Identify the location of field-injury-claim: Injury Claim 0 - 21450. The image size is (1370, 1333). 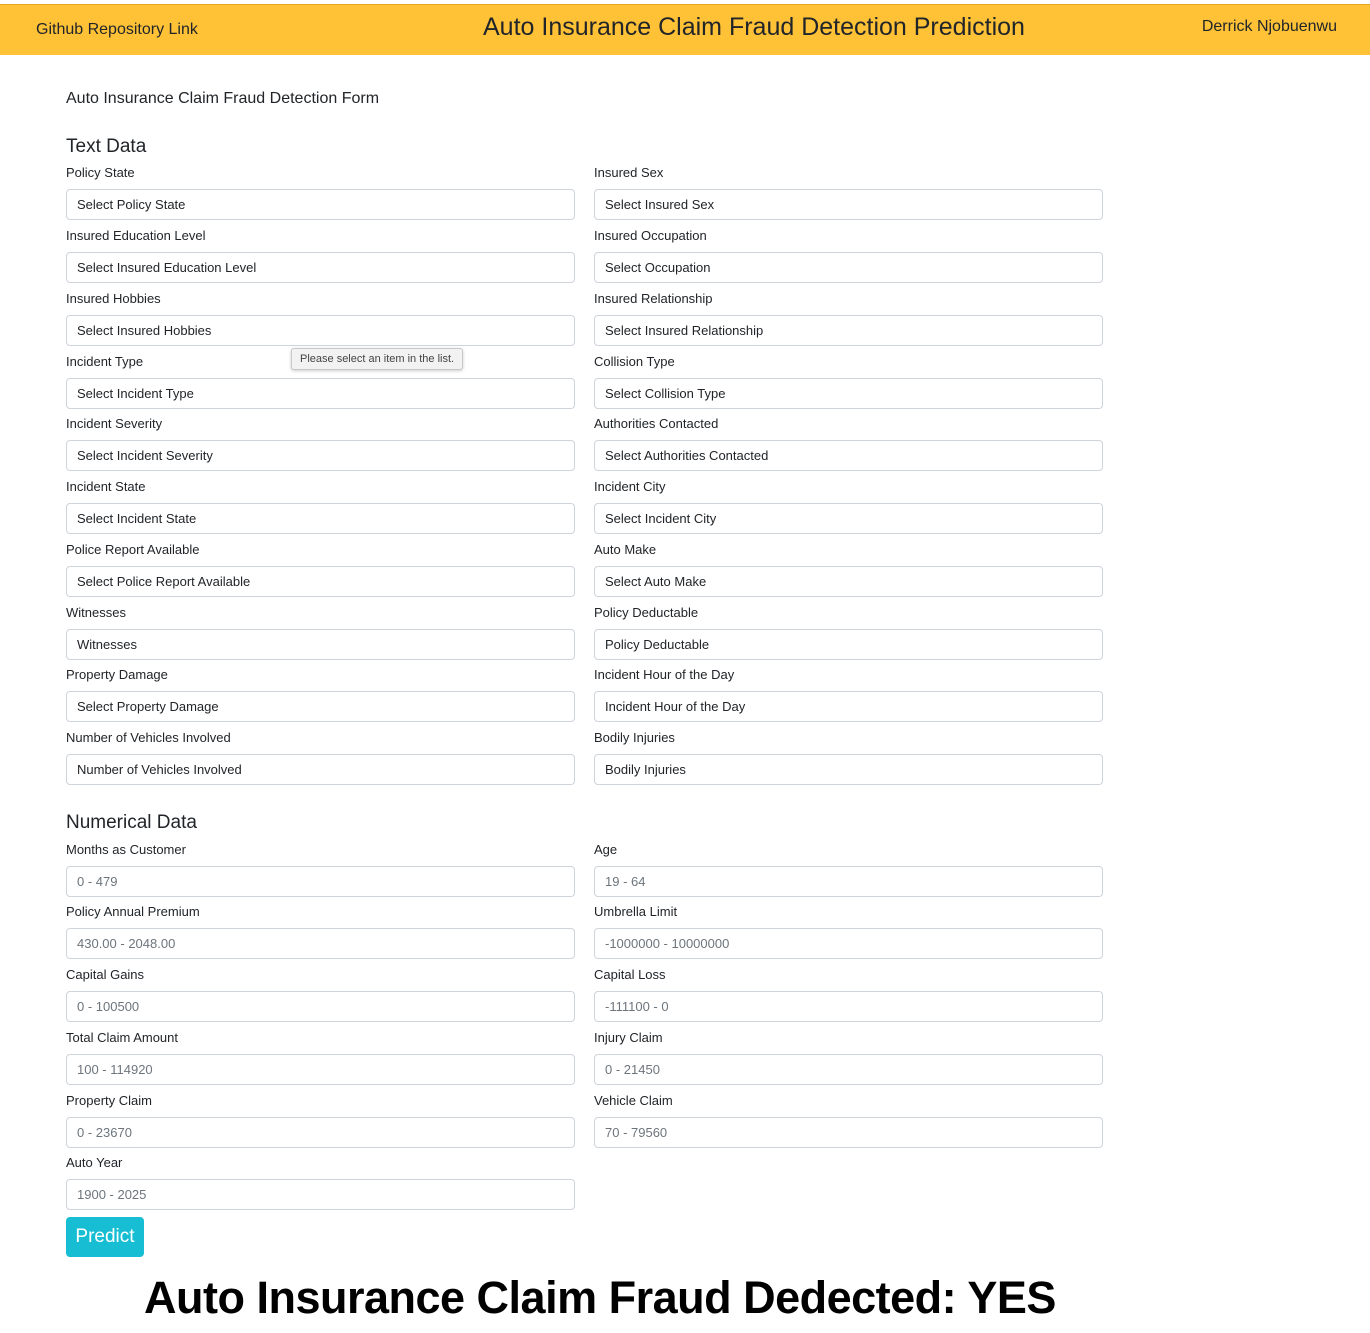
(848, 1057).